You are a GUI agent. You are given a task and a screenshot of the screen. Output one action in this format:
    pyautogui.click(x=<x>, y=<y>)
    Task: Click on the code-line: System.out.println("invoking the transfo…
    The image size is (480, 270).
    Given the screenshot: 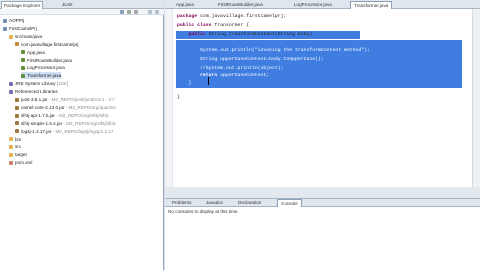 What is the action you would take?
    pyautogui.click(x=273, y=51)
    